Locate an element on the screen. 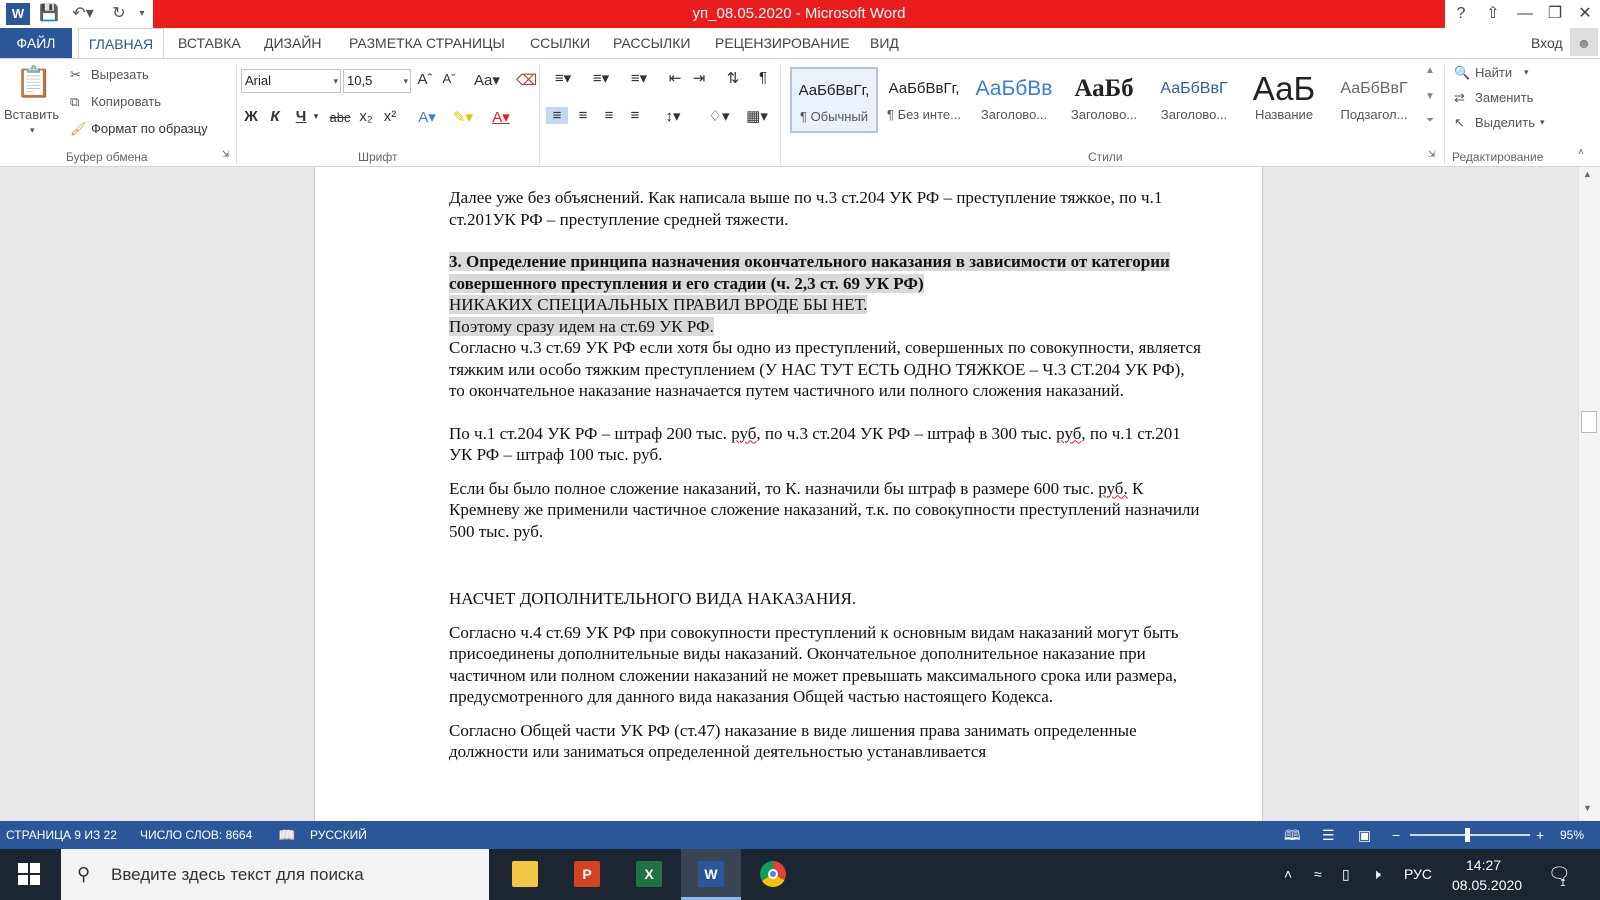 The image size is (1600, 900). clear-format-icon: ⌫ is located at coordinates (526, 80).